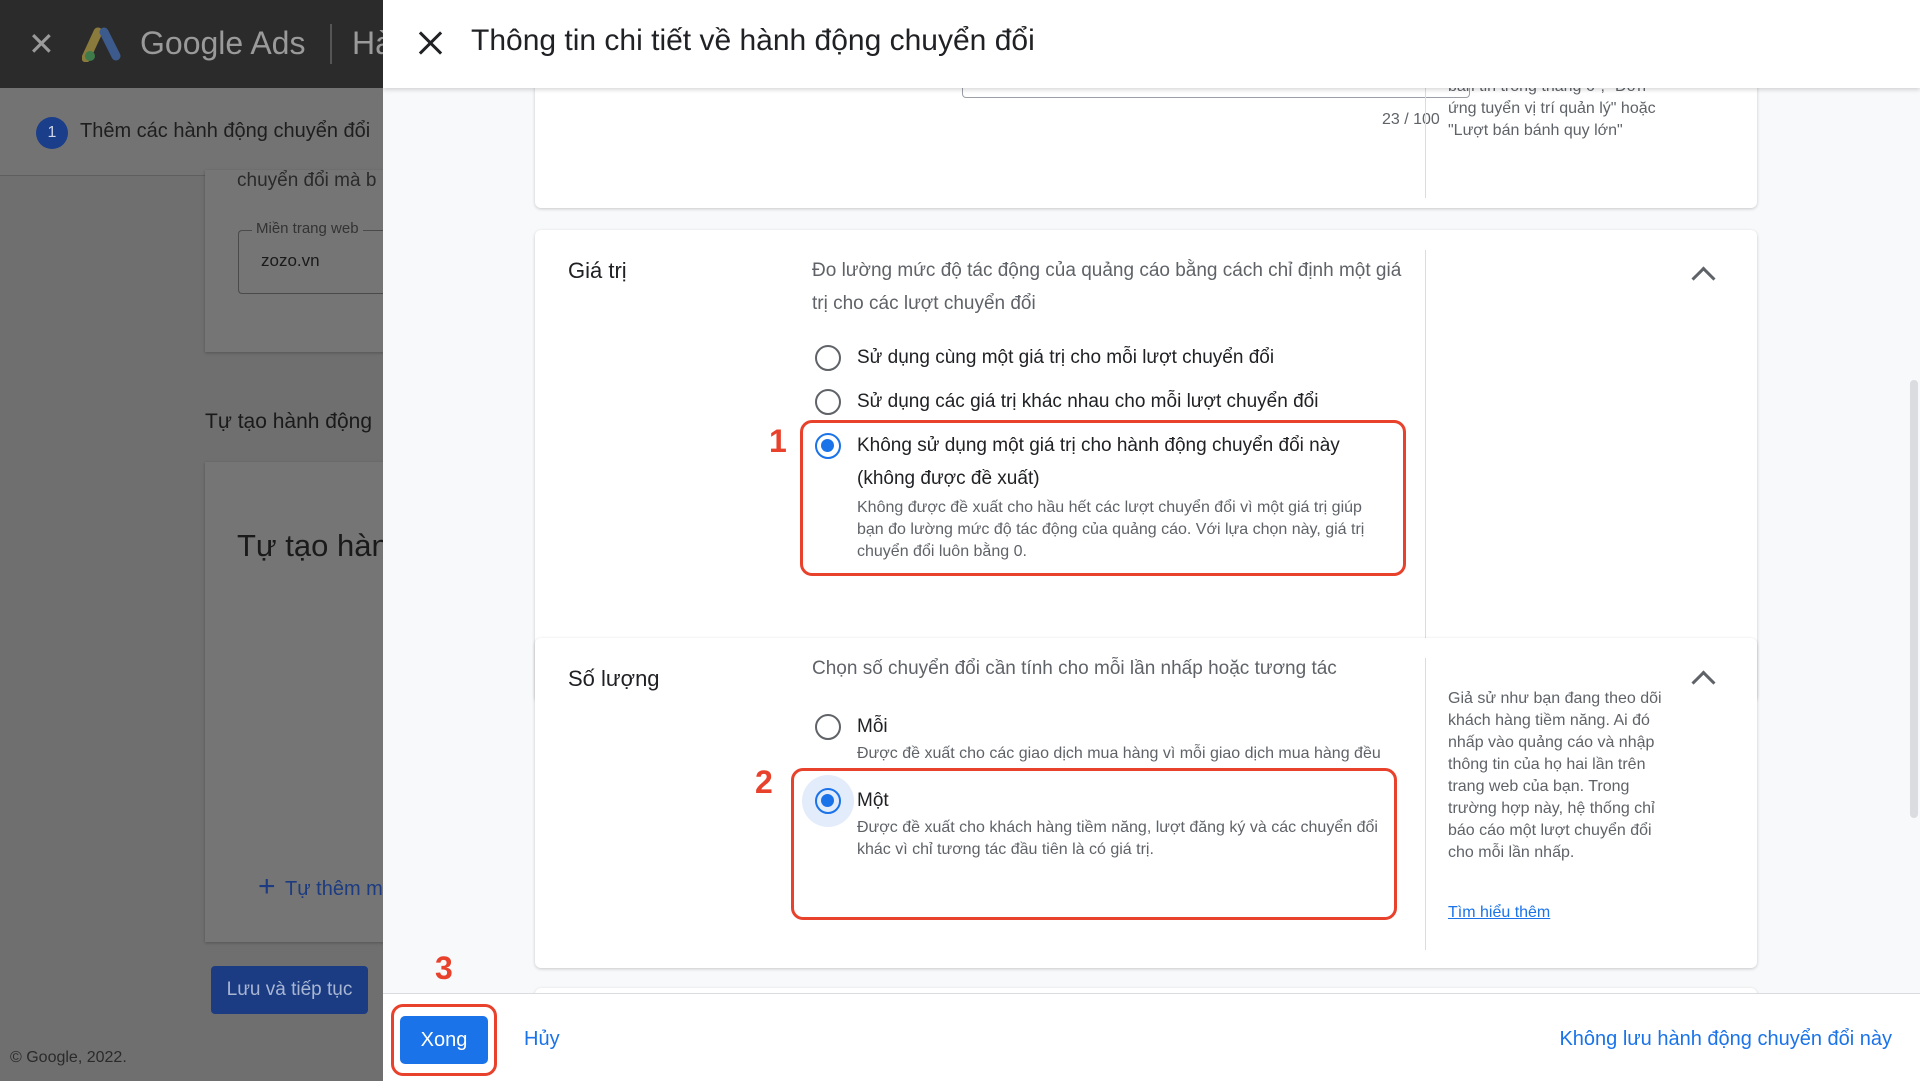 This screenshot has width=1920, height=1081. Describe the element at coordinates (307, 180) in the screenshot. I see `website-card-text: chuyển đổi mà b` at that location.